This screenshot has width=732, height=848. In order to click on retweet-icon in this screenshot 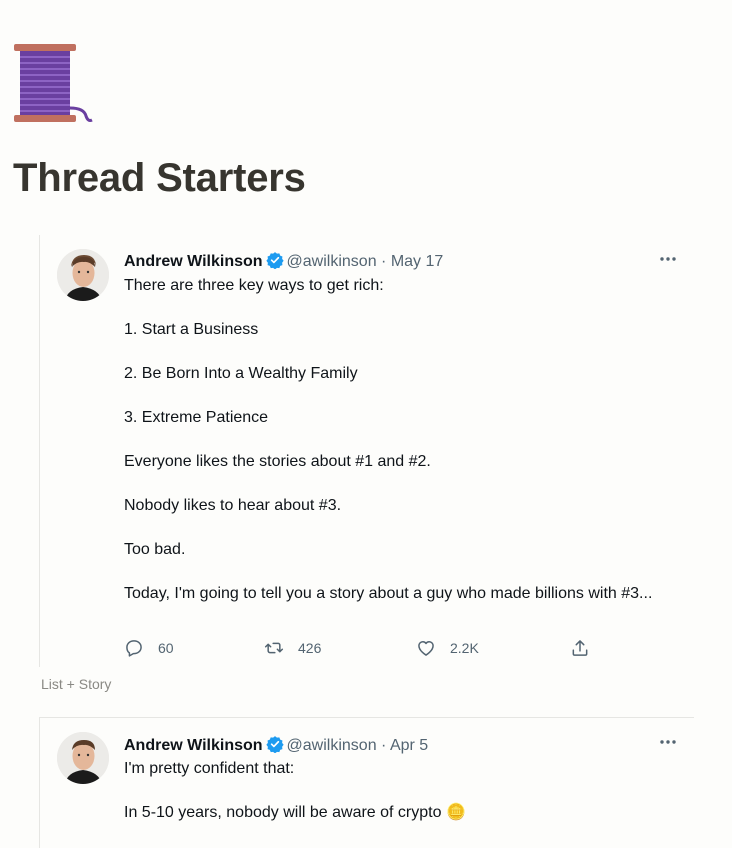, I will do `click(274, 648)`.